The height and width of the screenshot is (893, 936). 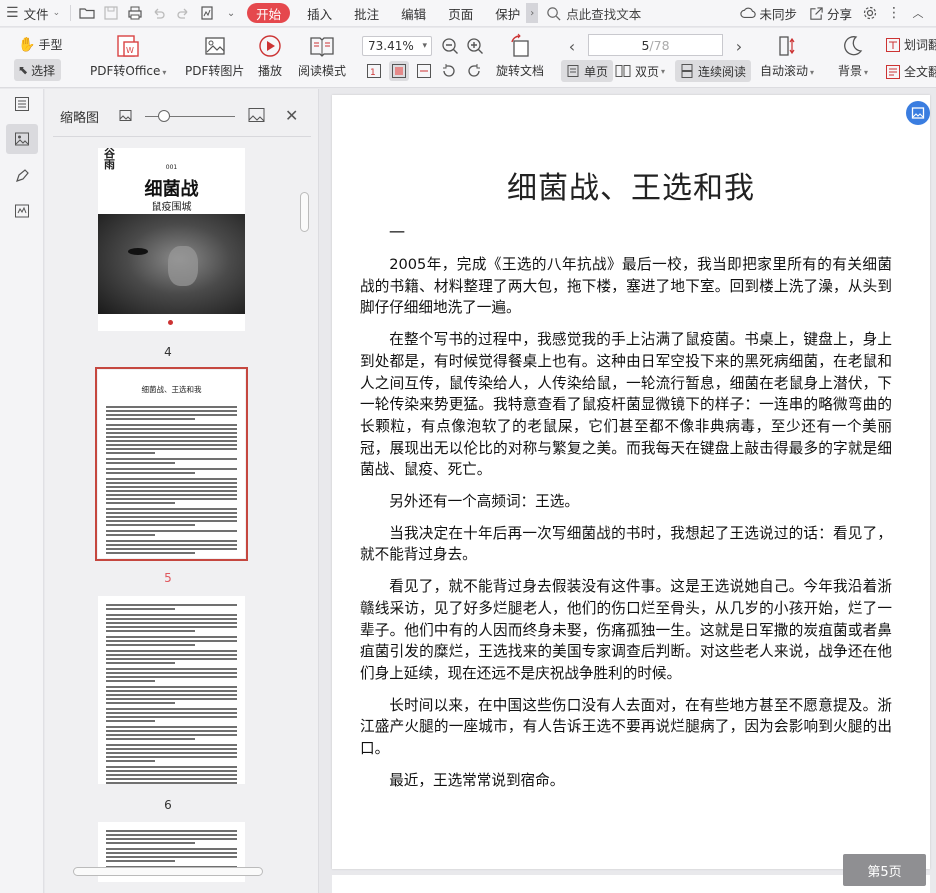 What do you see at coordinates (256, 116) in the screenshot?
I see `large-thumbnail-button` at bounding box center [256, 116].